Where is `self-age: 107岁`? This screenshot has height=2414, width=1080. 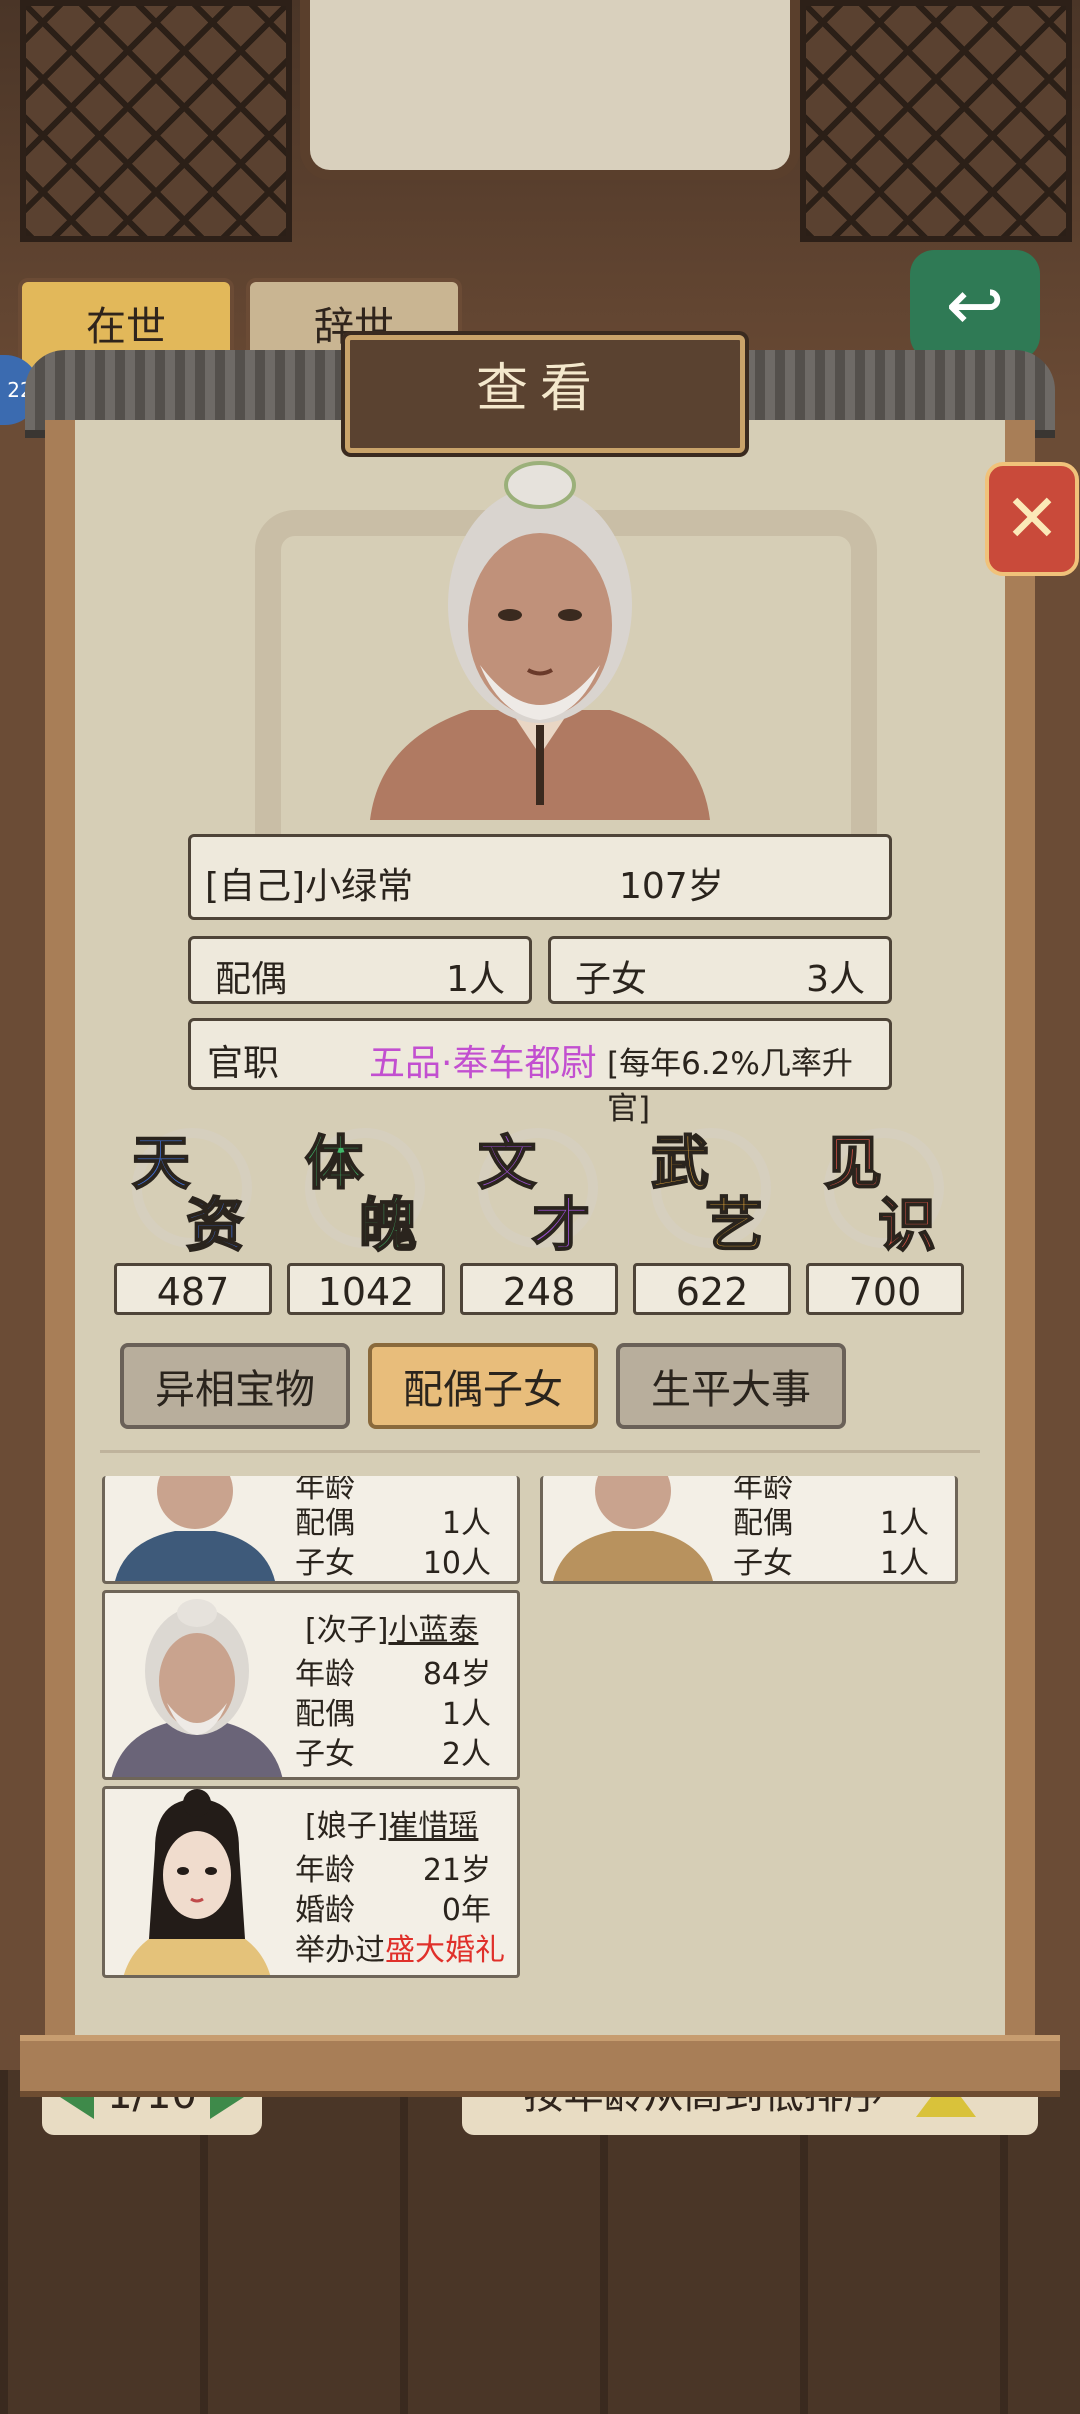
self-age: 107岁 is located at coordinates (671, 886).